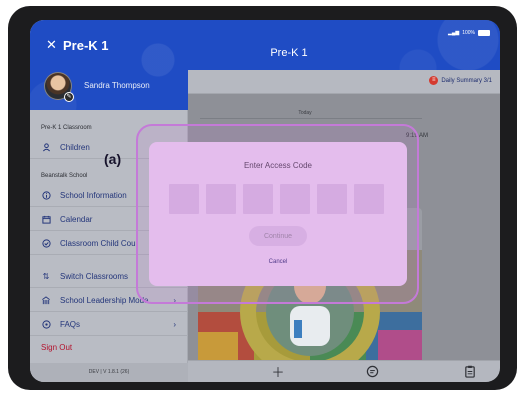 Image resolution: width=525 pixels, height=396 pixels. I want to click on user-name: Sandra Thompson, so click(117, 85).